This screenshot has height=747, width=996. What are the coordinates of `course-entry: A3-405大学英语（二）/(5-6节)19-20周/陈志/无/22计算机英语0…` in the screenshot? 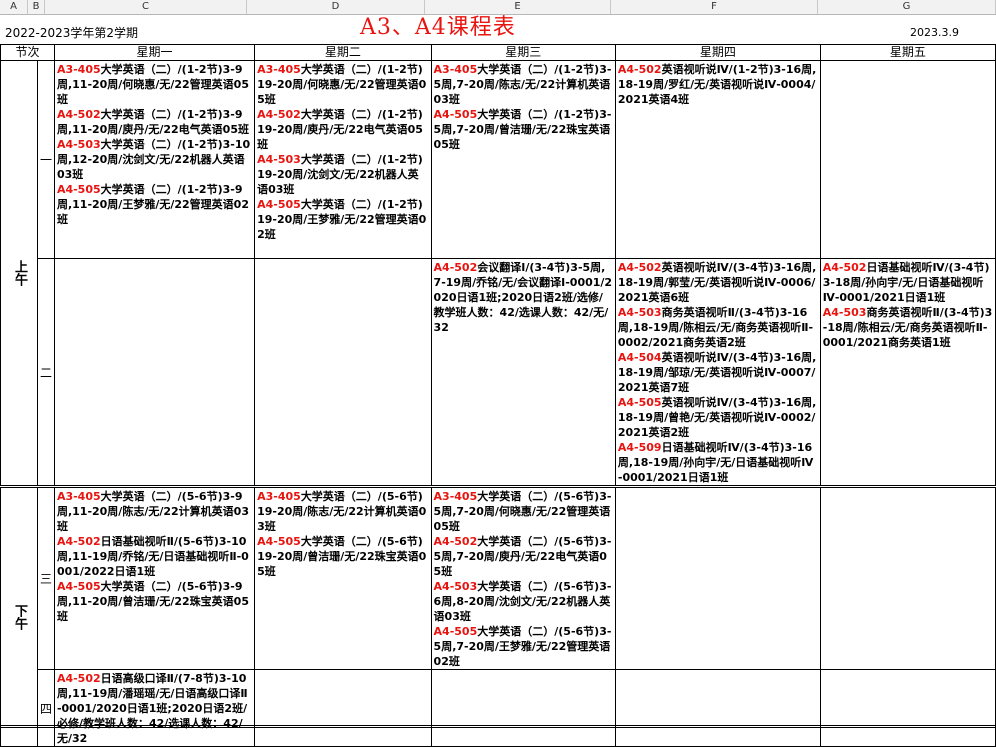 It's located at (342, 512).